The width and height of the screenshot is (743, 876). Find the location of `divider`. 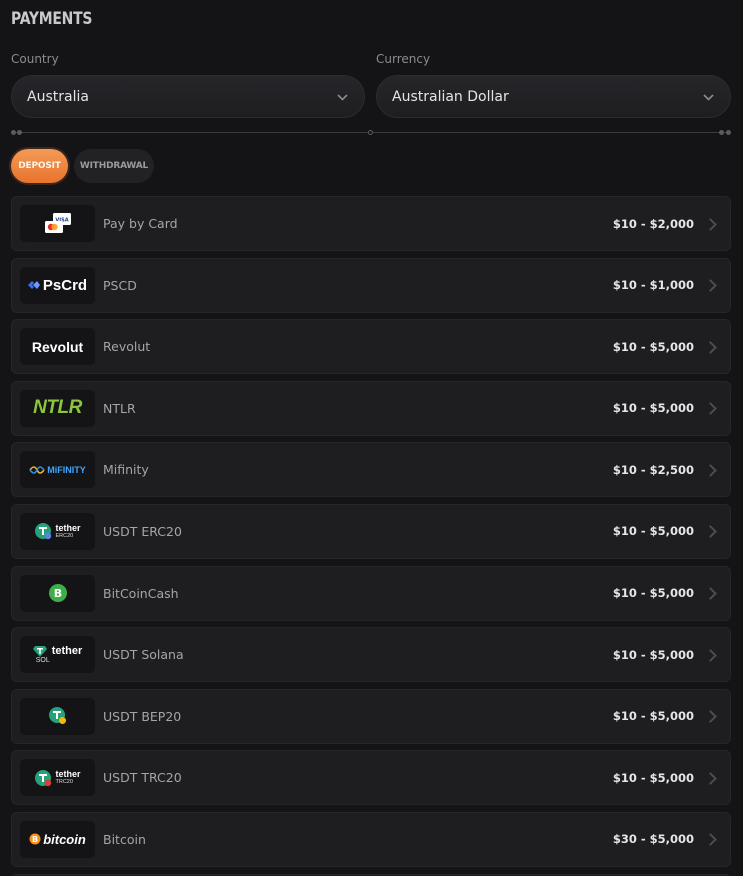

divider is located at coordinates (371, 132).